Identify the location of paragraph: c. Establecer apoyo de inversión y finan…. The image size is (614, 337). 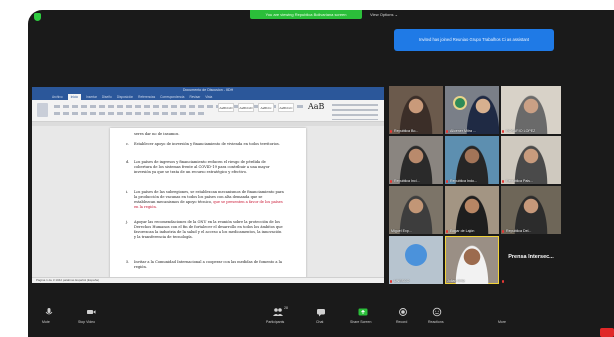
(205, 144).